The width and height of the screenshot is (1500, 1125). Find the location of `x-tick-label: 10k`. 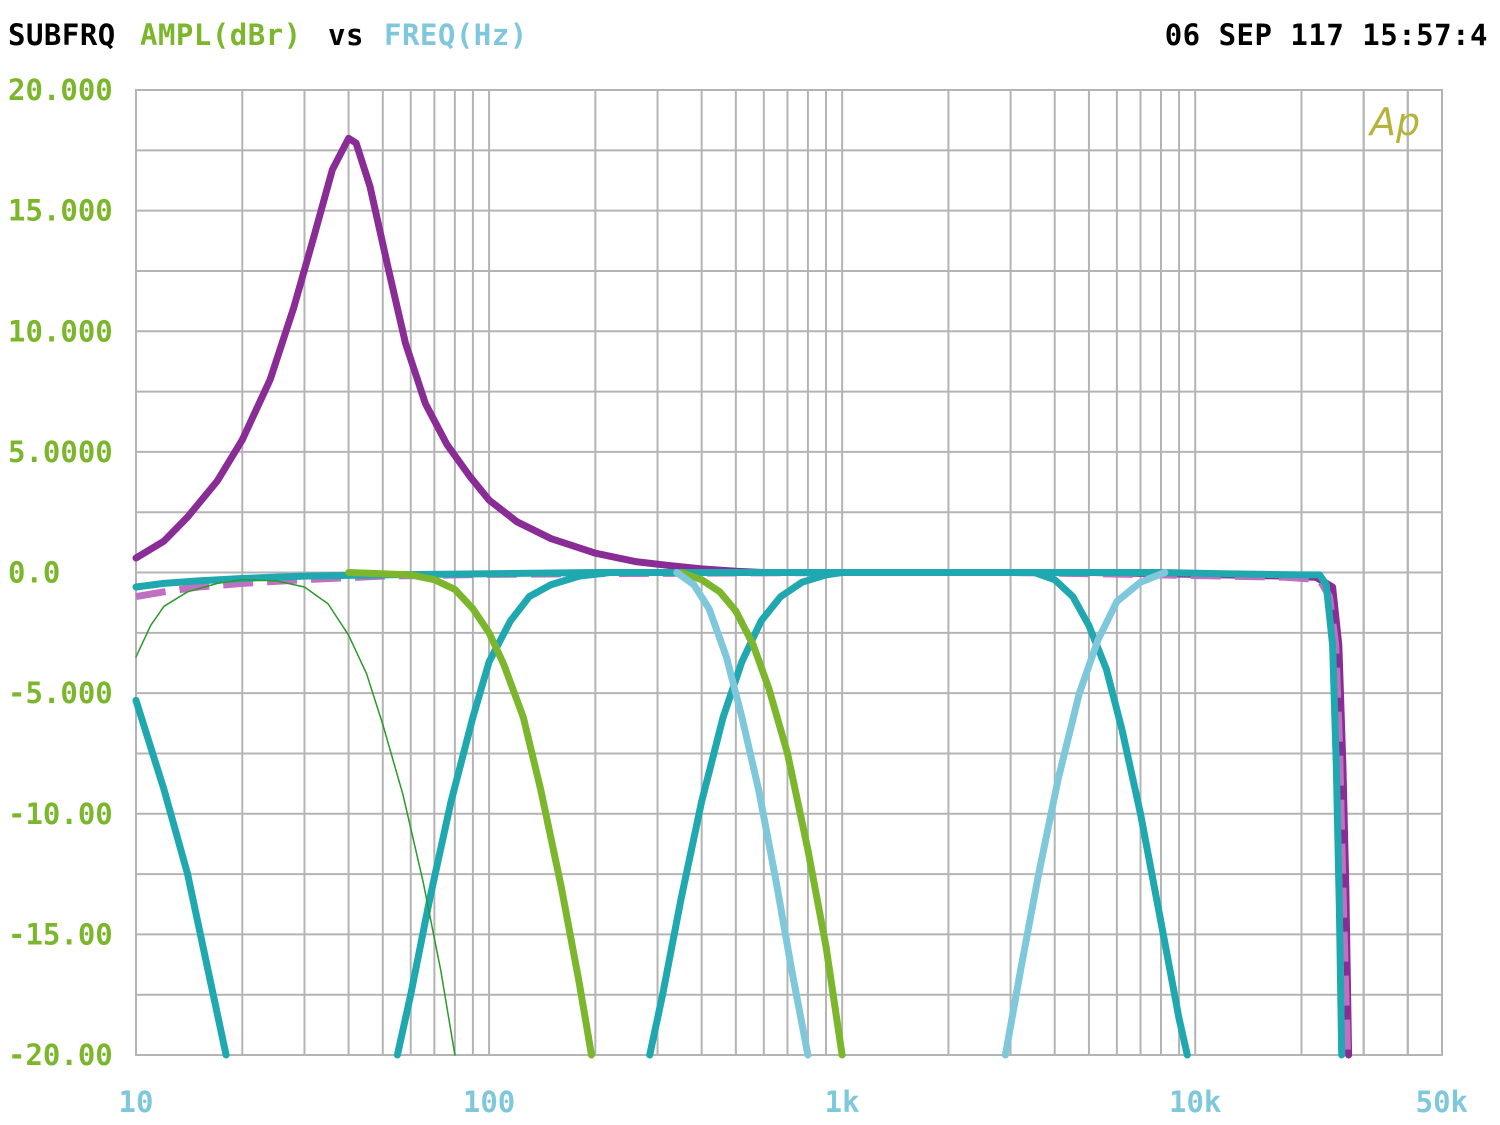

x-tick-label: 10k is located at coordinates (1195, 1102).